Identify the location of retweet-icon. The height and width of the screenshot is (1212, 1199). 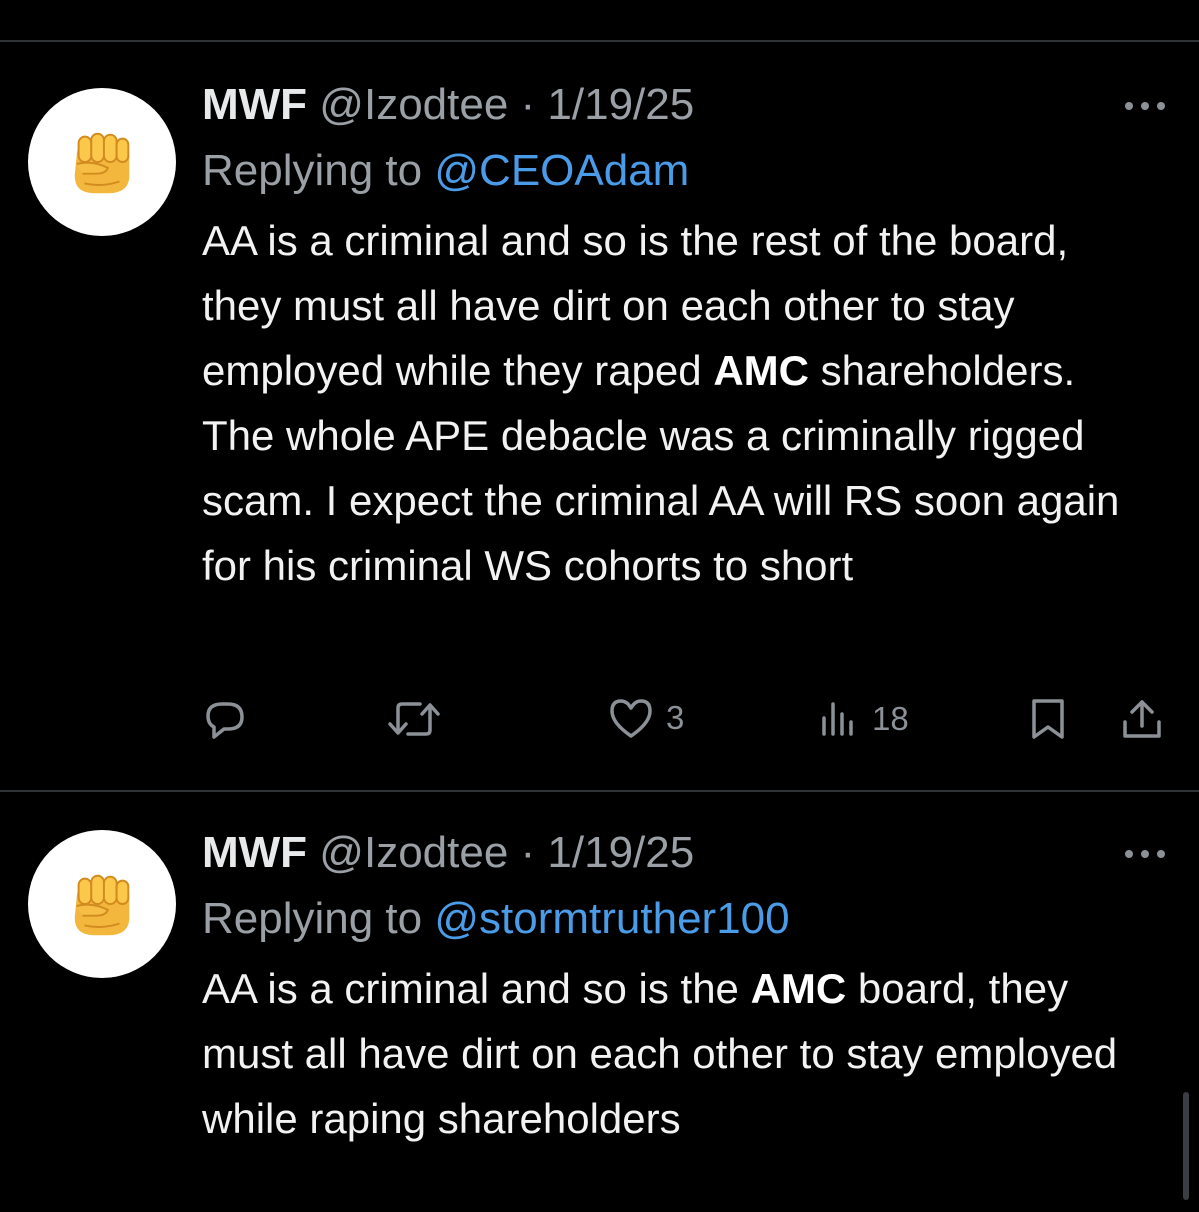
(414, 719).